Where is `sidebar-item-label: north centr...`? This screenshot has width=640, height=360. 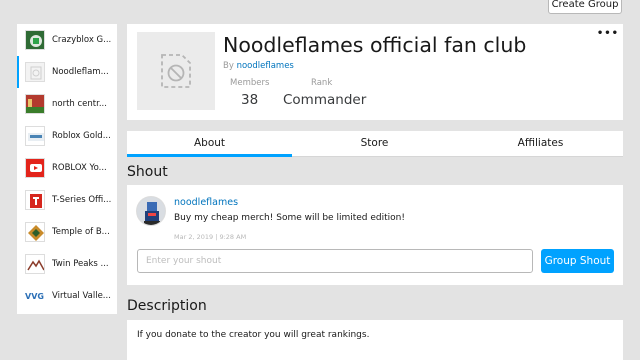 sidebar-item-label: north centr... is located at coordinates (79, 104).